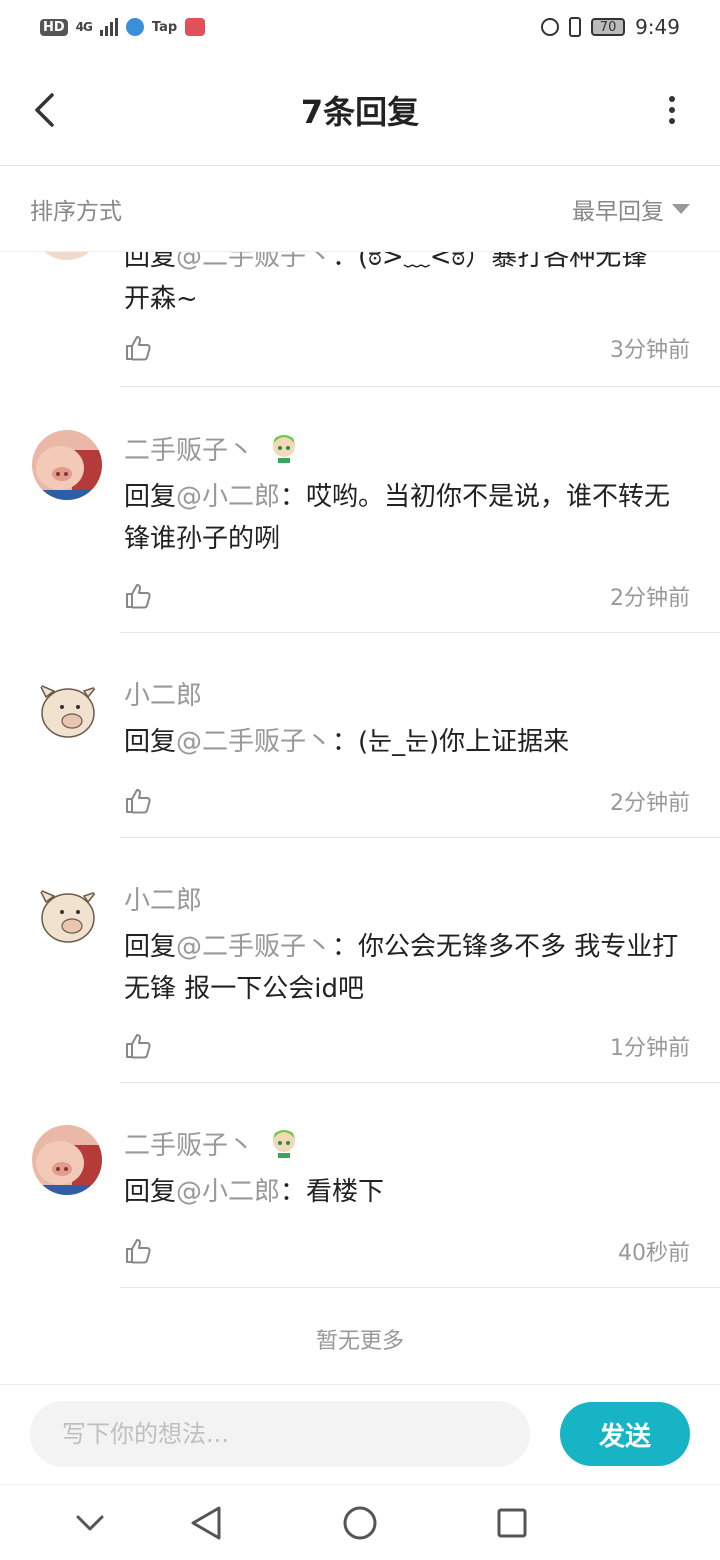  I want to click on reply-text: 回复@二手贩子丶：你公会无锋多不多 我专业打无锋 报一下公会id吧, so click(401, 968).